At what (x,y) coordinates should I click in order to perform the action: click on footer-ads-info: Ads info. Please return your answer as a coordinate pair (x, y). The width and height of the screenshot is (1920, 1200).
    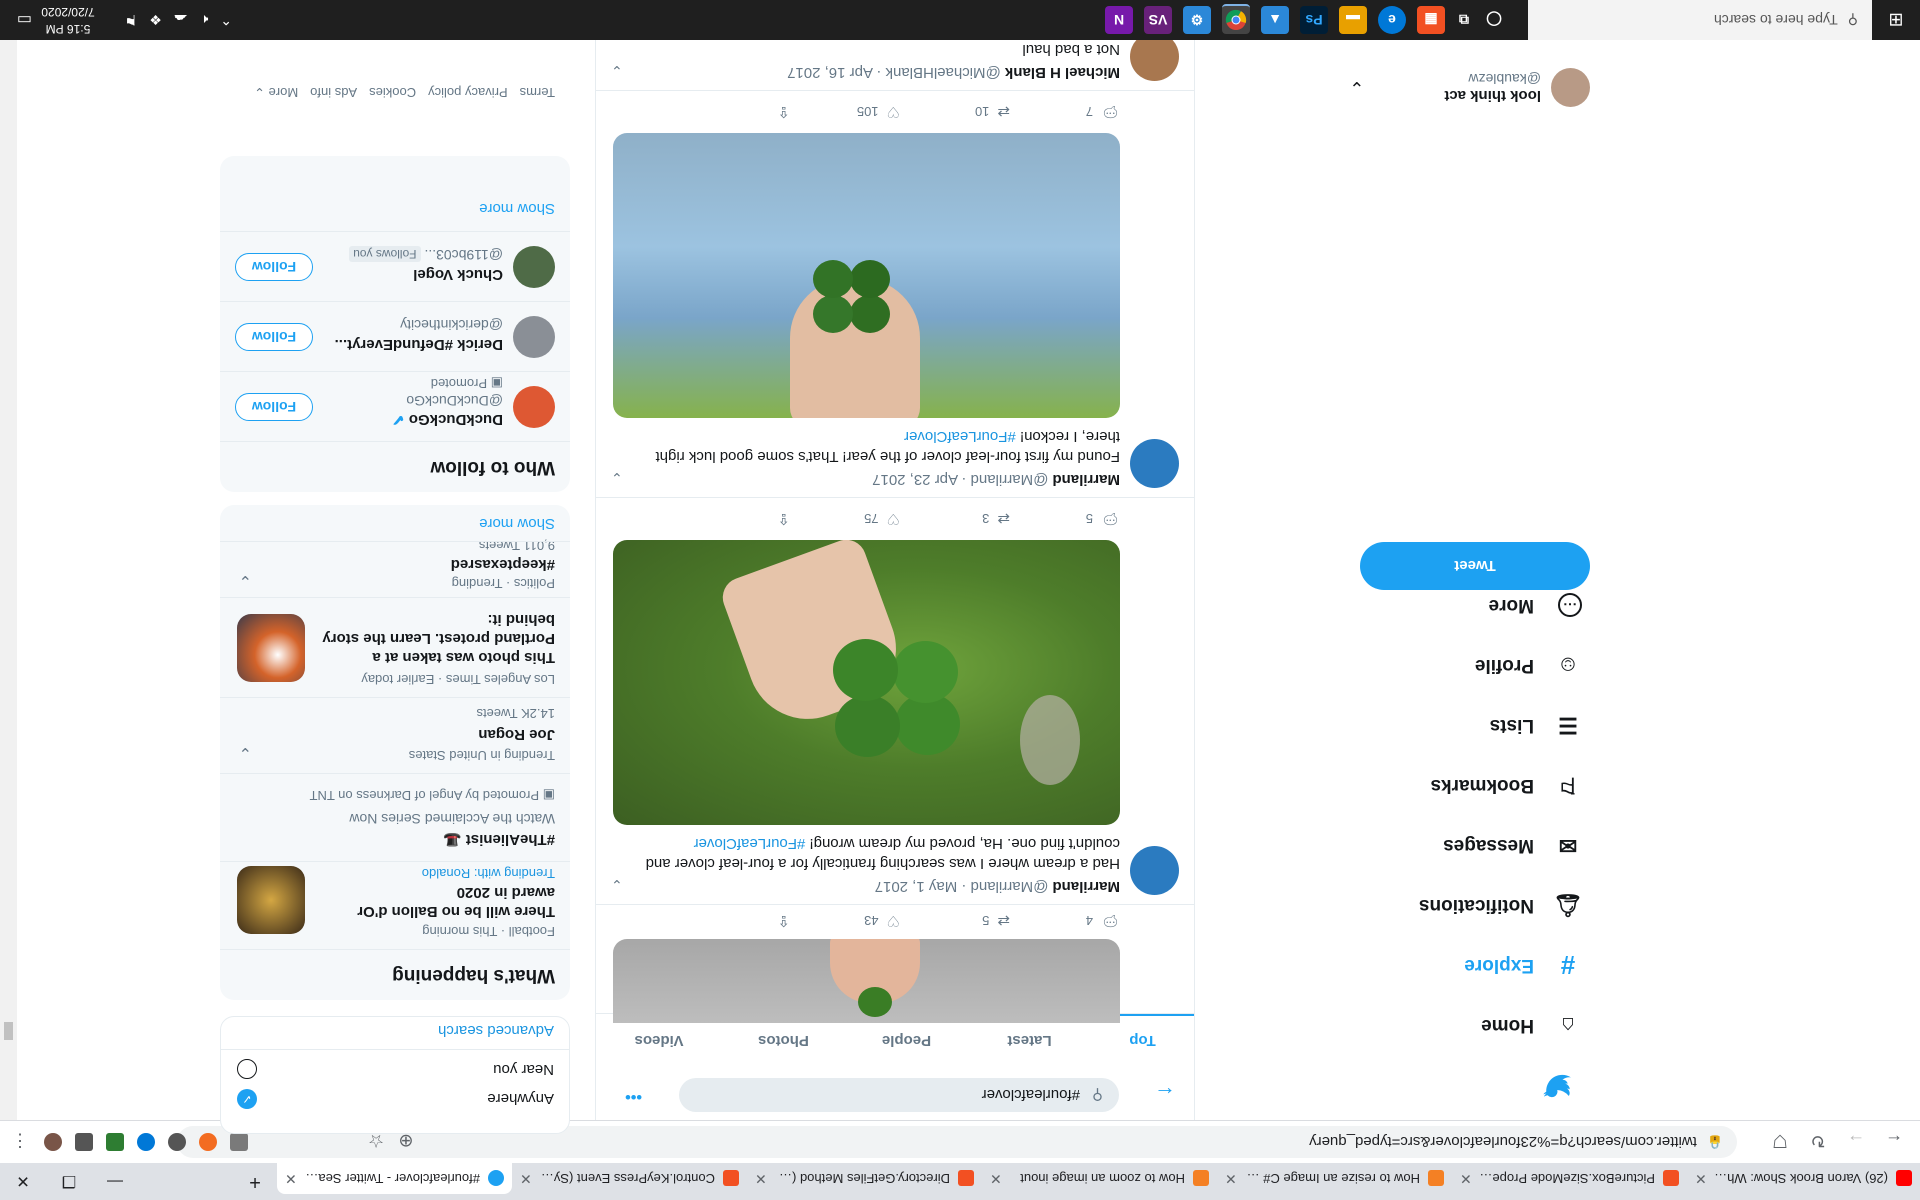
    Looking at the image, I should click on (333, 92).